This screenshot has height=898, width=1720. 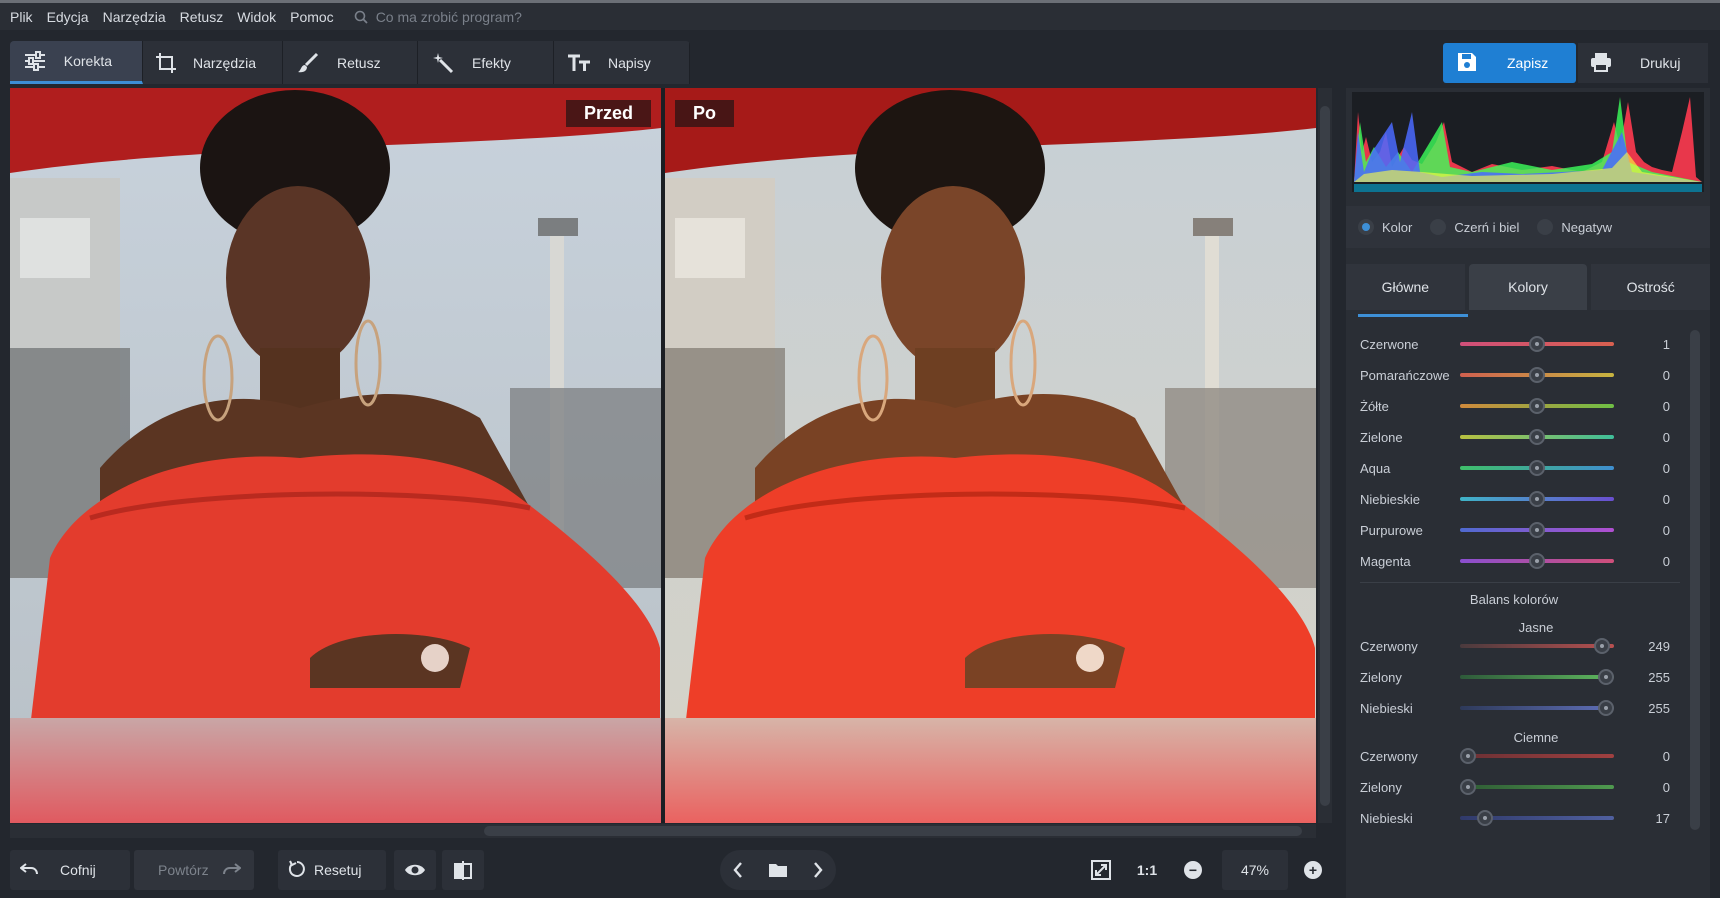 I want to click on zoom-out-button: −, so click(x=1193, y=870).